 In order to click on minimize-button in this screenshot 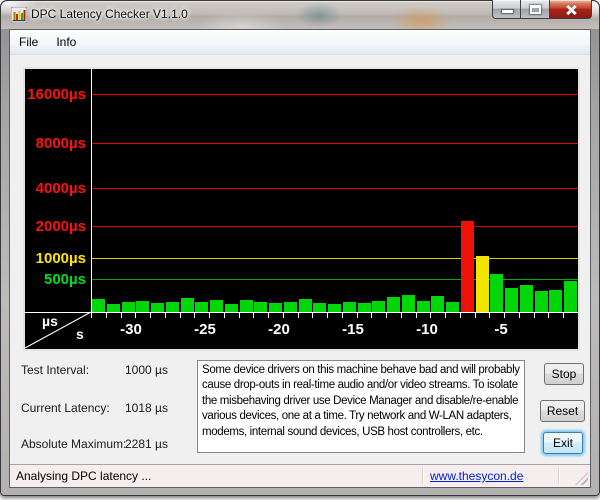, I will do `click(506, 9)`.